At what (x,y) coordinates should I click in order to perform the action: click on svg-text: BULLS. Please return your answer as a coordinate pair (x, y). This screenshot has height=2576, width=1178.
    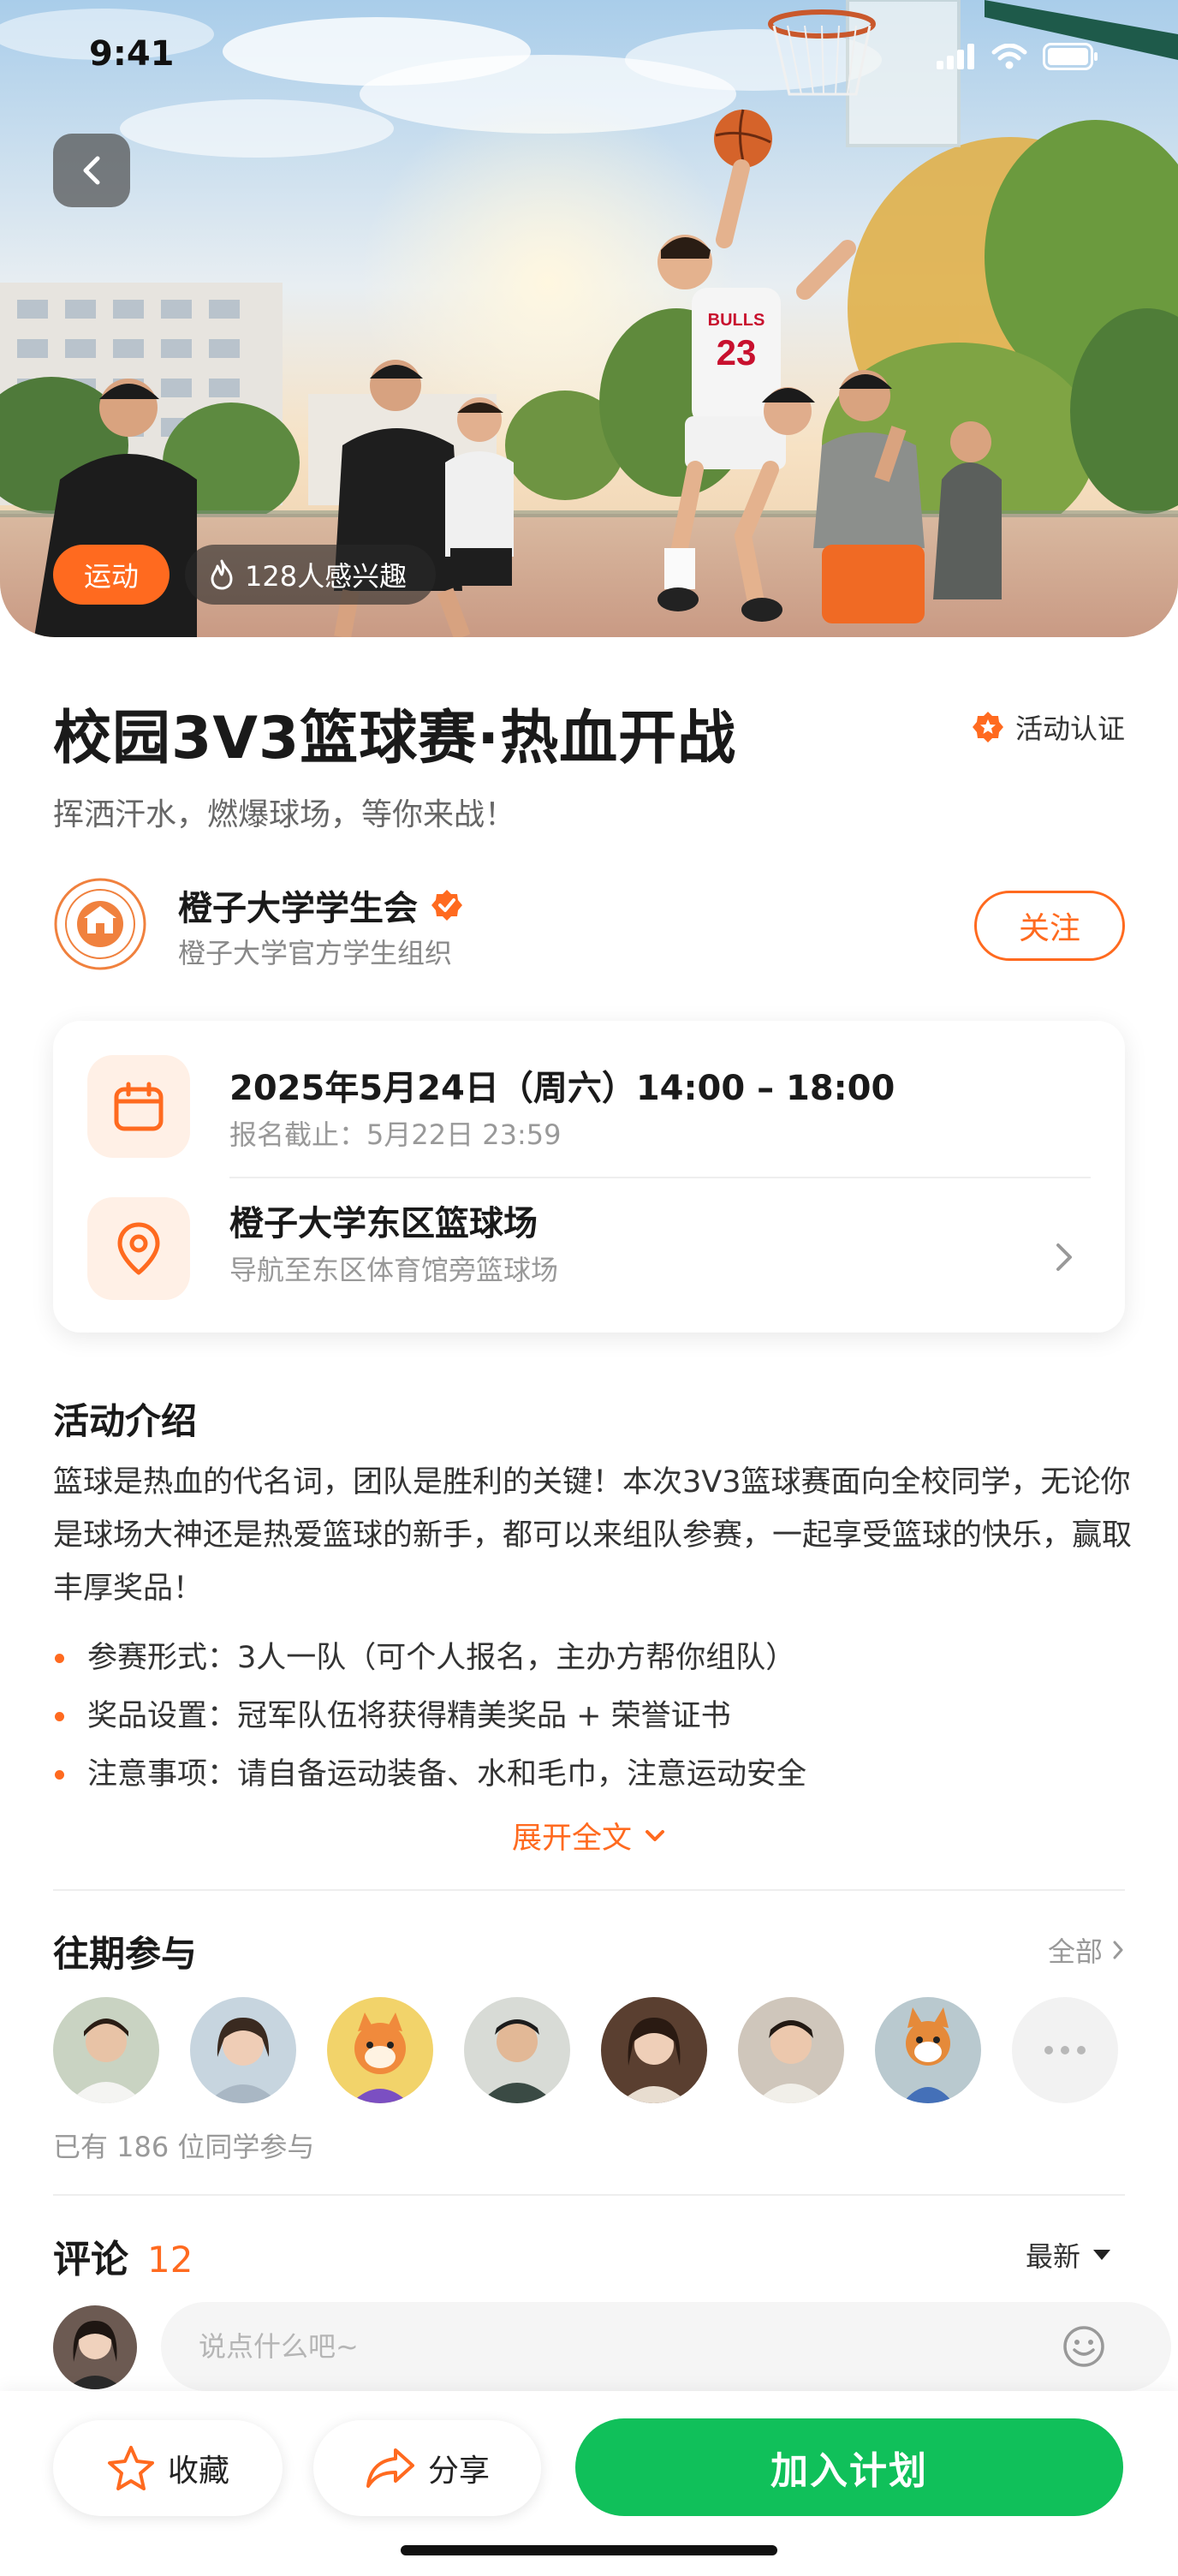
    Looking at the image, I should click on (736, 320).